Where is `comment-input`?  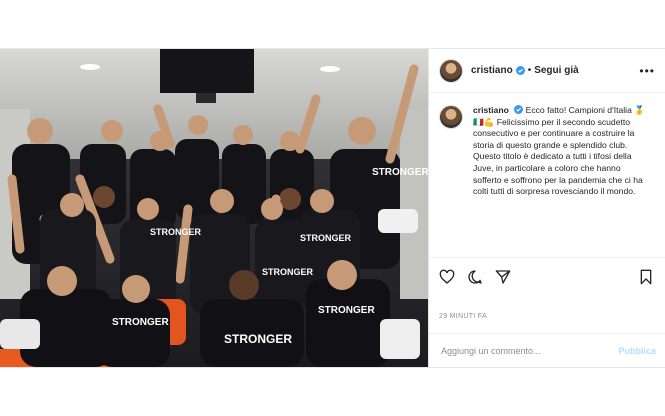
comment-input is located at coordinates (529, 350).